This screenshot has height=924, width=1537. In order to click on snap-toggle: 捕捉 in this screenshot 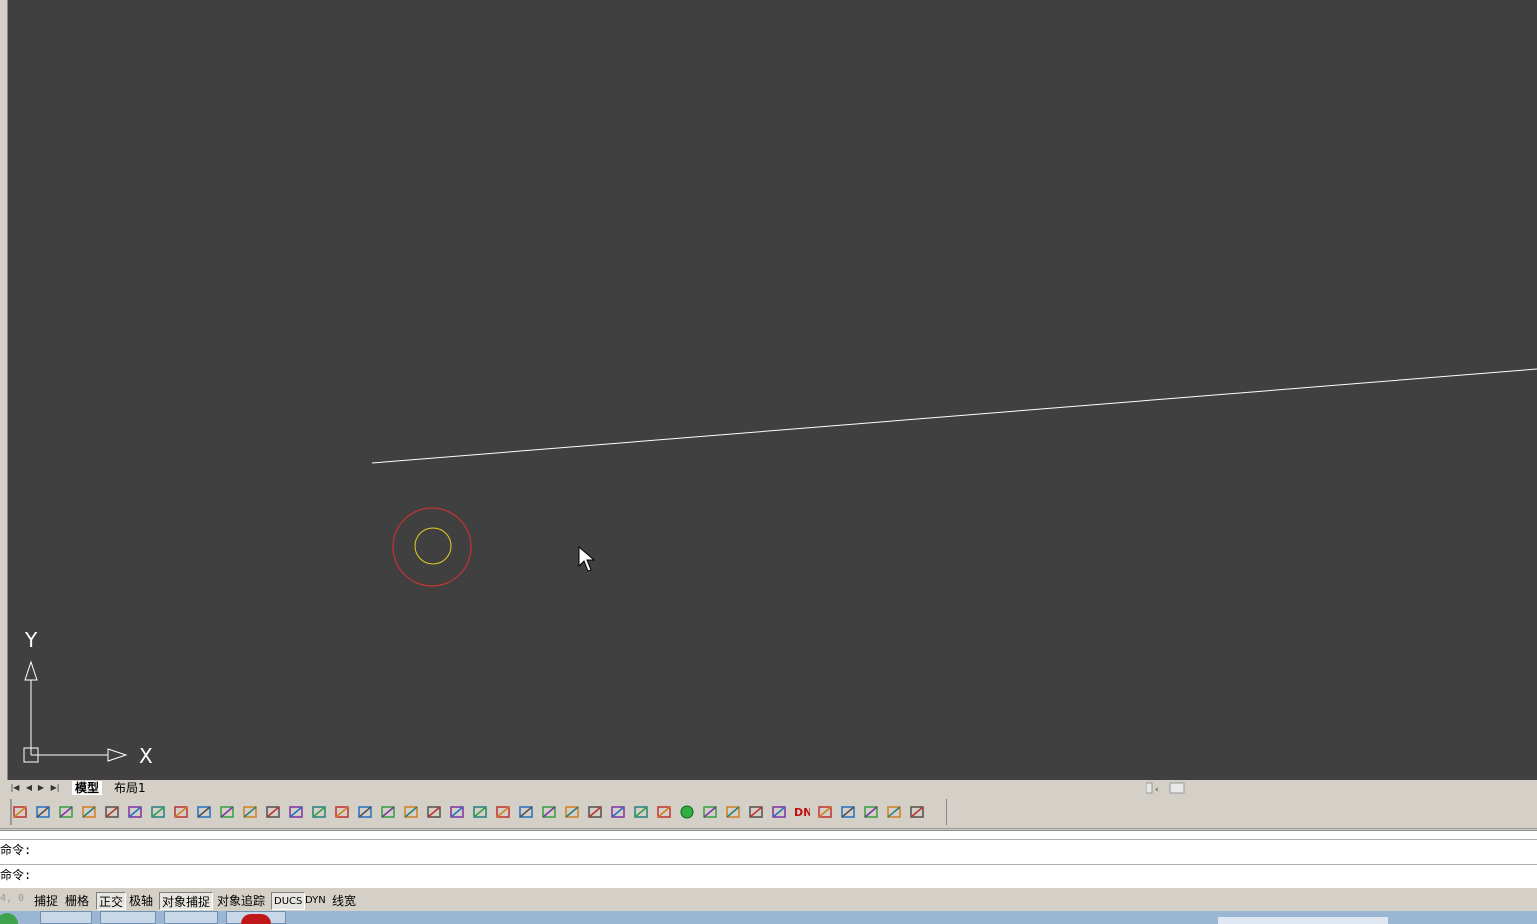, I will do `click(46, 901)`.